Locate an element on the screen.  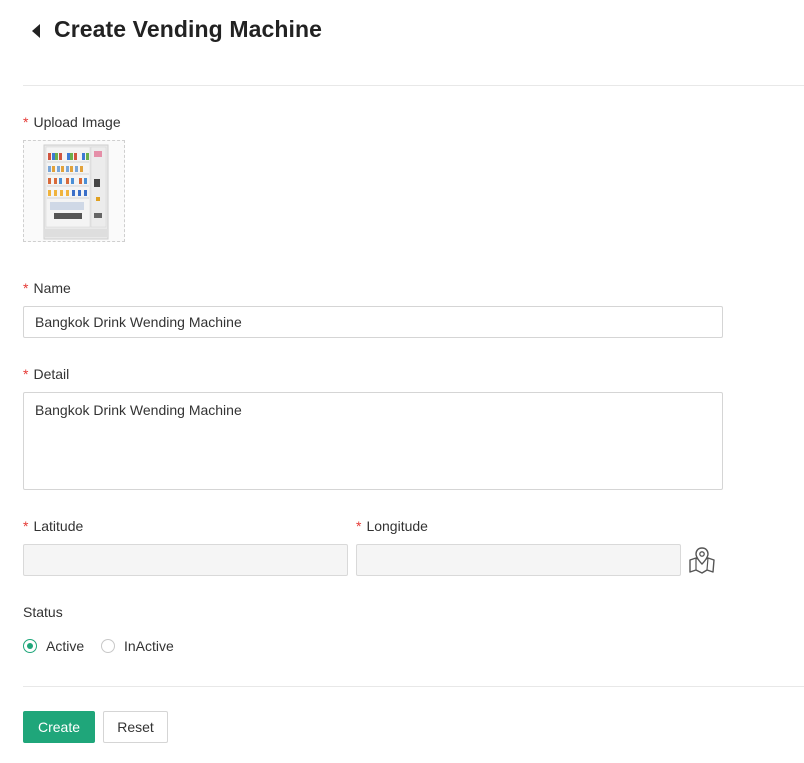
radio-label: InActive is located at coordinates (149, 646).